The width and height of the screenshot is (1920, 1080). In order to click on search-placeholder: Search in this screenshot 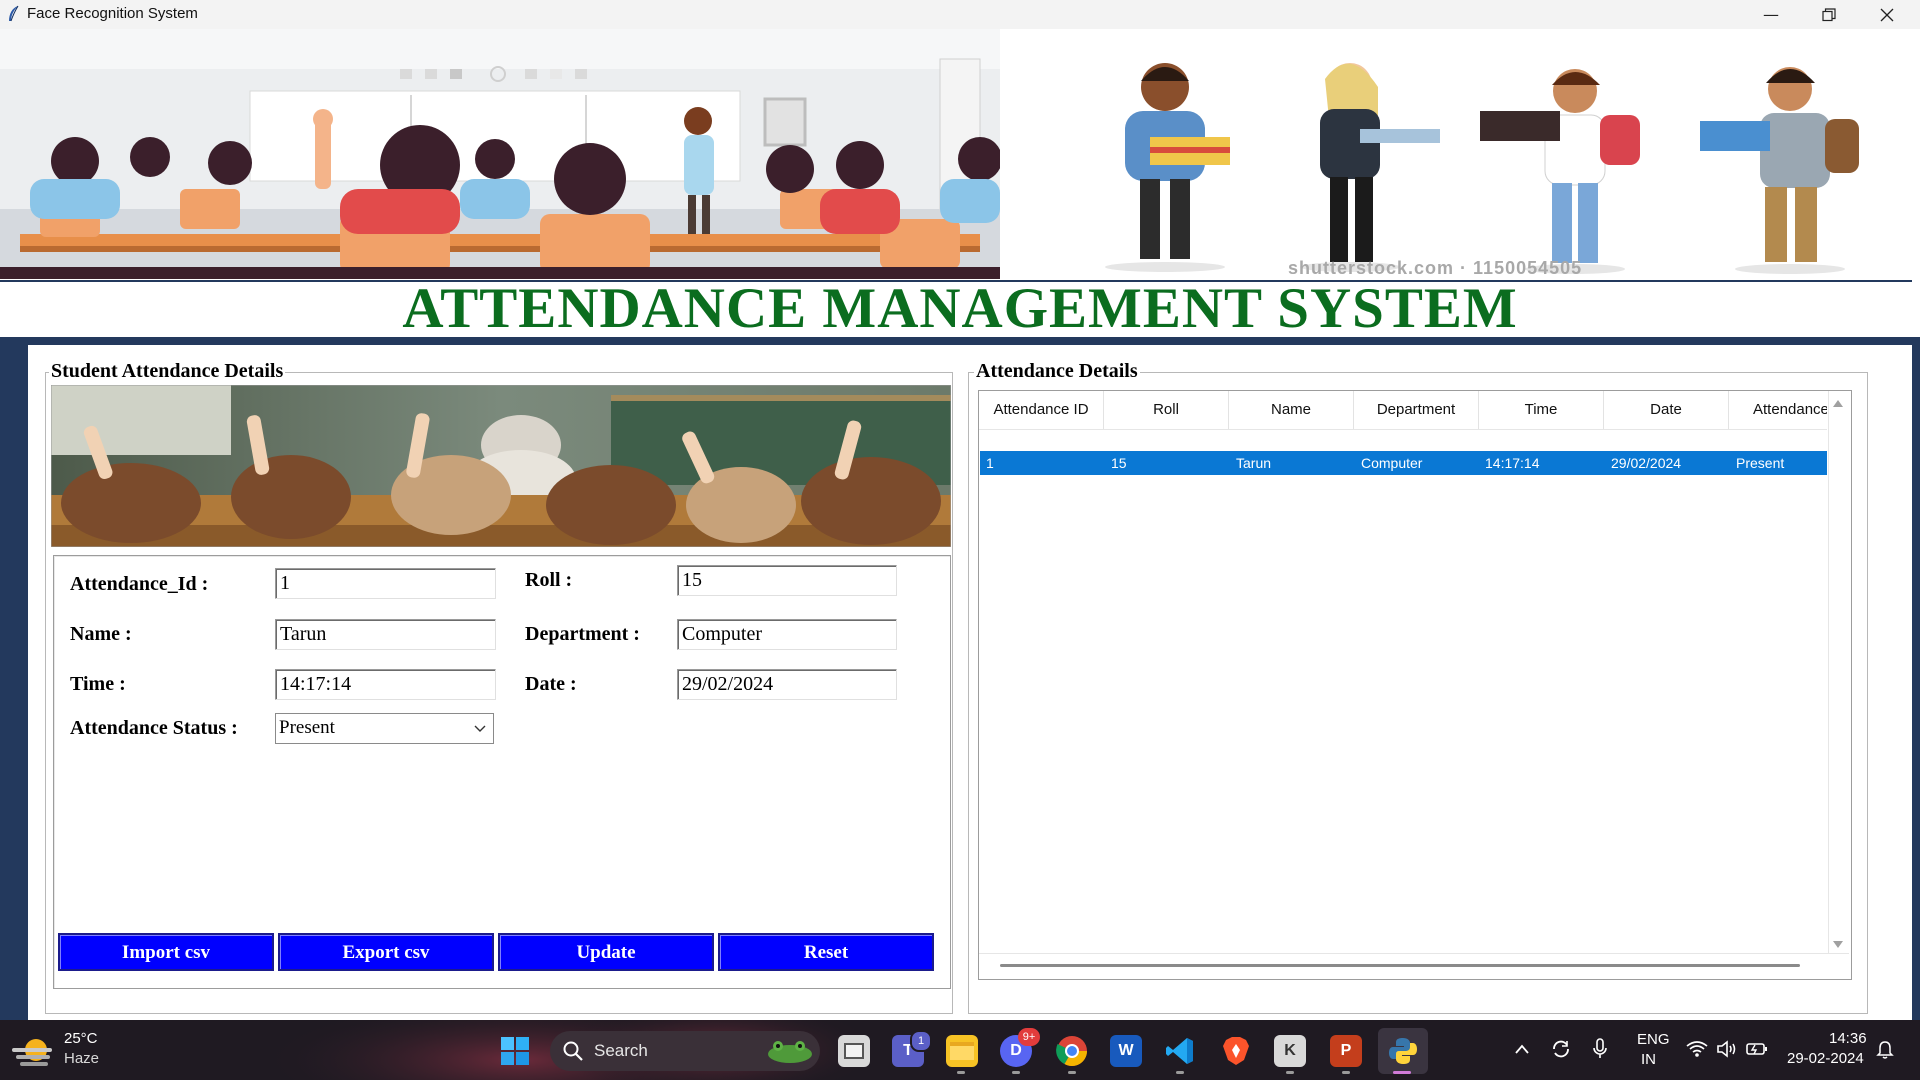, I will do `click(621, 1050)`.